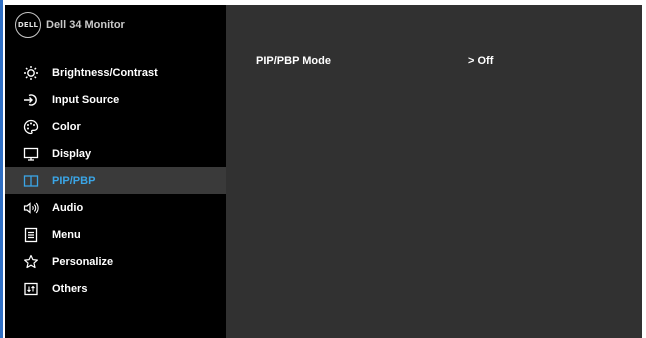 Image resolution: width=646 pixels, height=338 pixels. I want to click on setting-label: PIP/PBP Mode, so click(293, 61).